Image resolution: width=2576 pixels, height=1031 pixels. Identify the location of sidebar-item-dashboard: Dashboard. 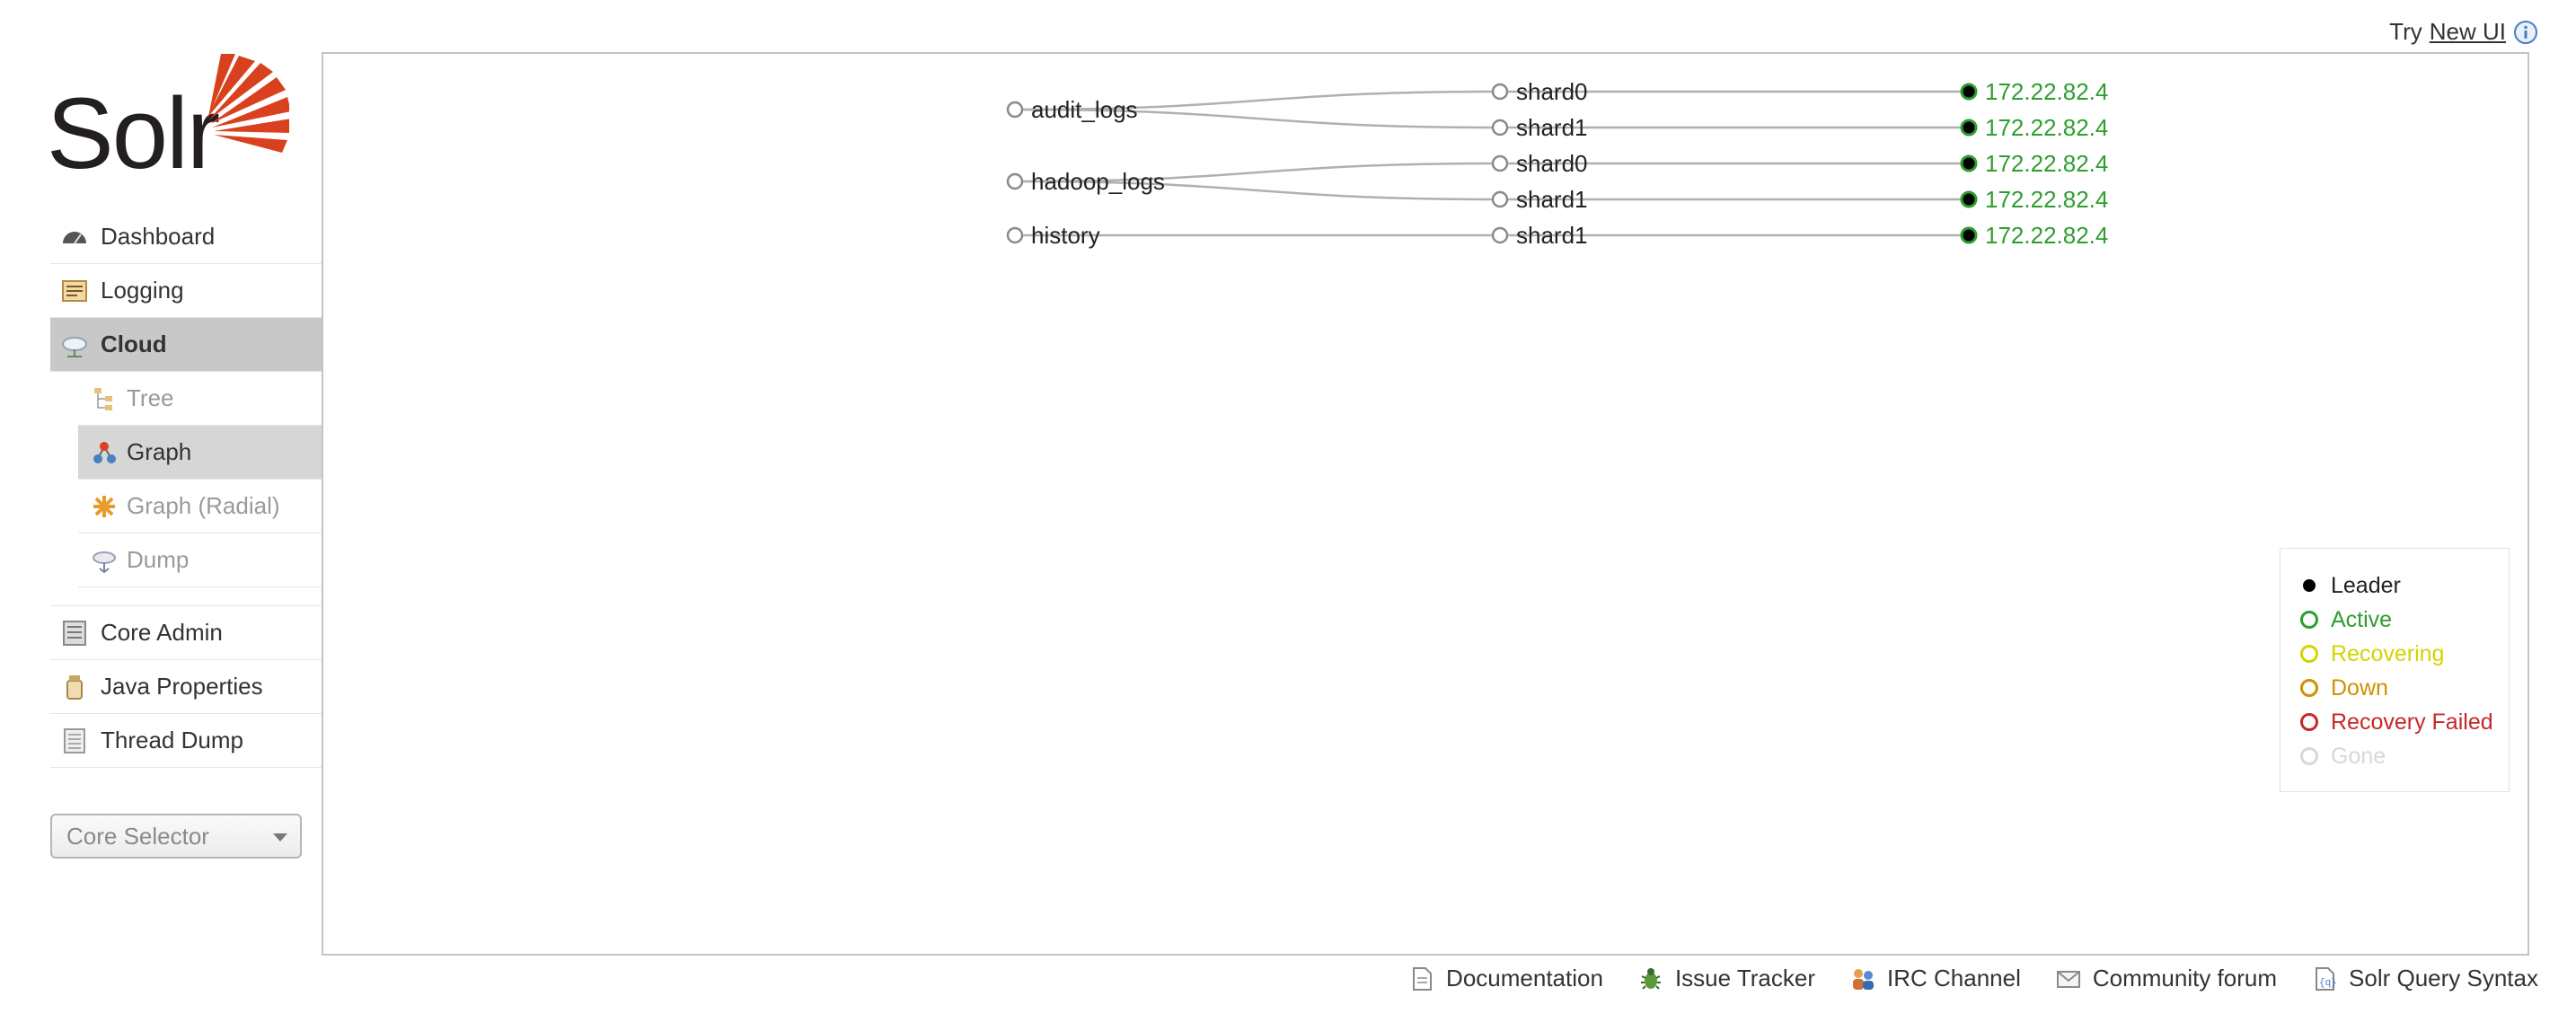
(186, 237).